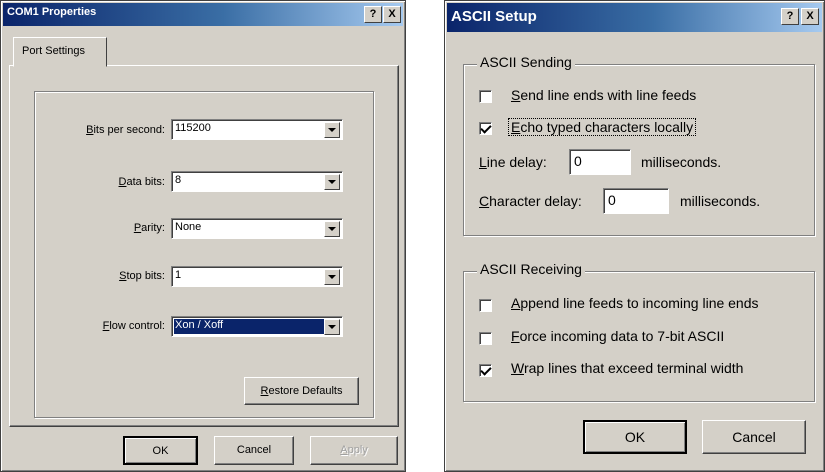 The height and width of the screenshot is (472, 825). What do you see at coordinates (494, 16) in the screenshot?
I see `ascii-title: ASCII Setup` at bounding box center [494, 16].